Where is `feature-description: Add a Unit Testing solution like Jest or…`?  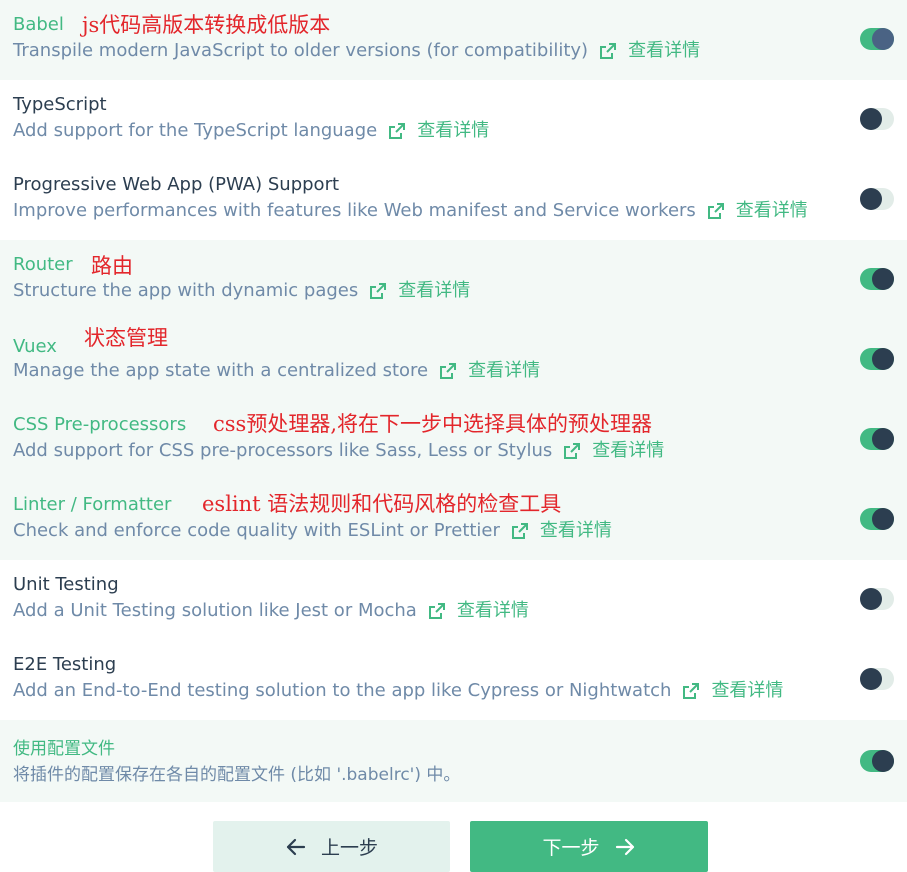
feature-description: Add a Unit Testing solution like Jest or… is located at coordinates (271, 611).